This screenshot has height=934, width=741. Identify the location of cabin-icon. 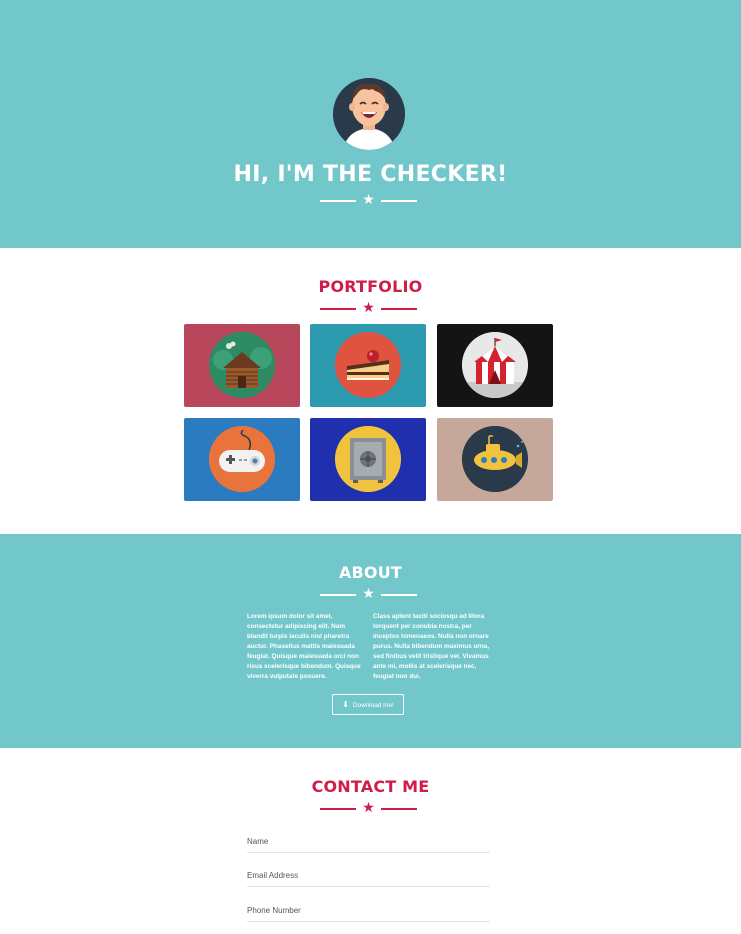
(242, 365).